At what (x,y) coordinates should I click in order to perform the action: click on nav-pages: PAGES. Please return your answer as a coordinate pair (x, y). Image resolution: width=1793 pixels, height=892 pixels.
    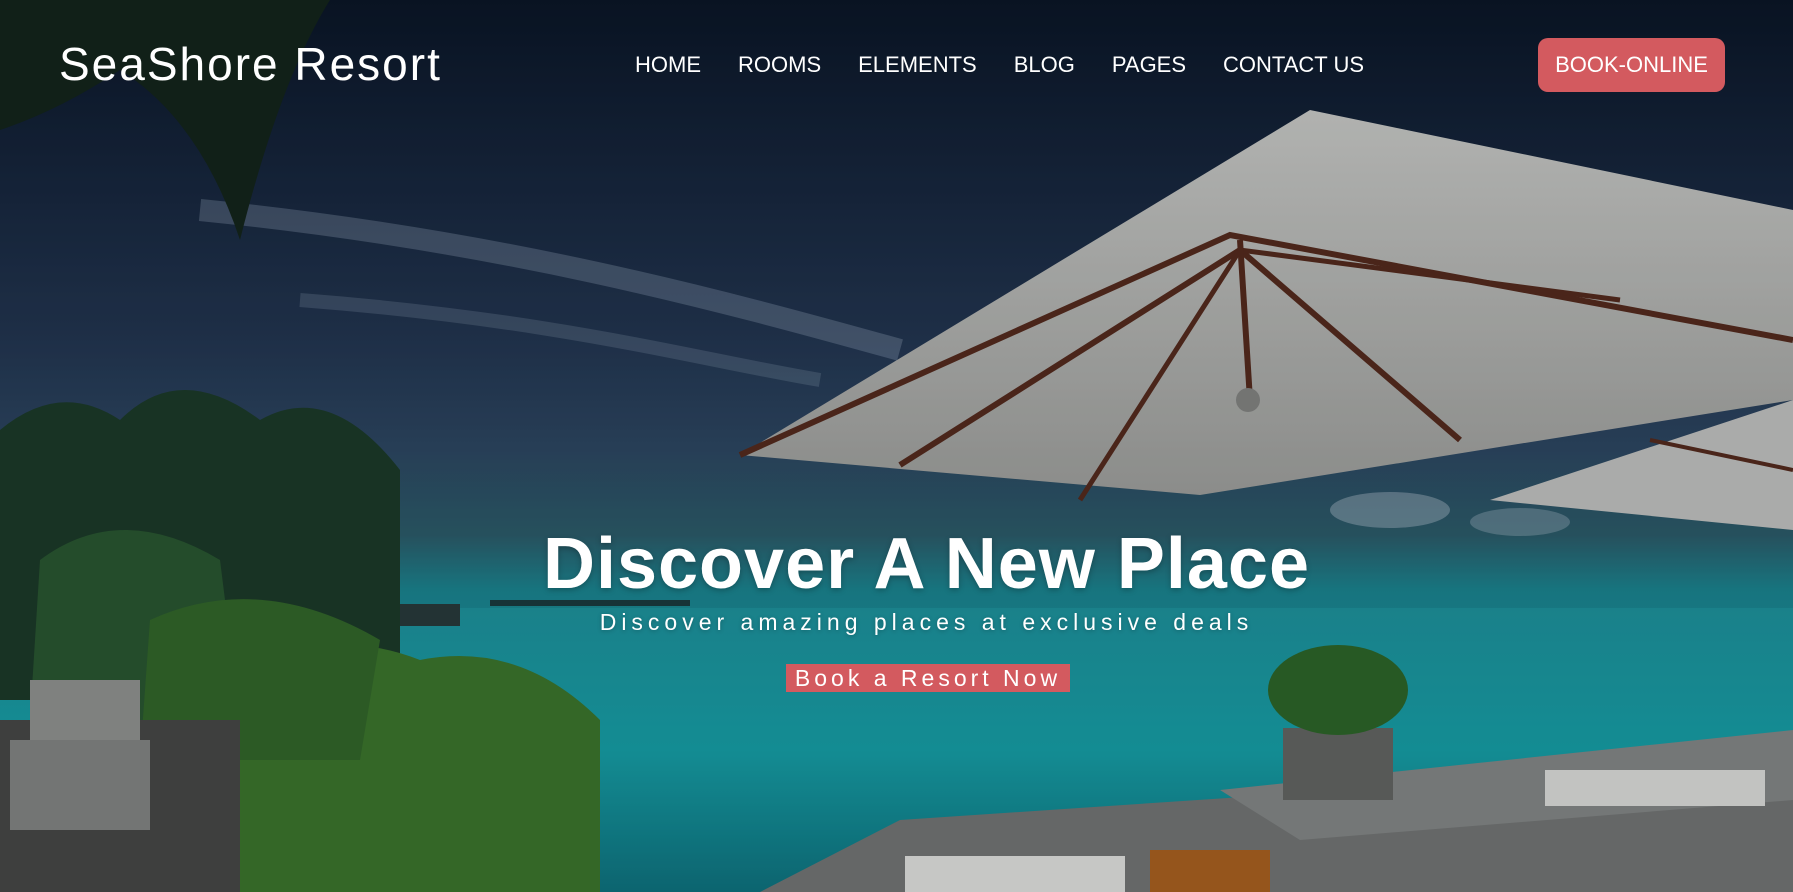
    Looking at the image, I should click on (1149, 65).